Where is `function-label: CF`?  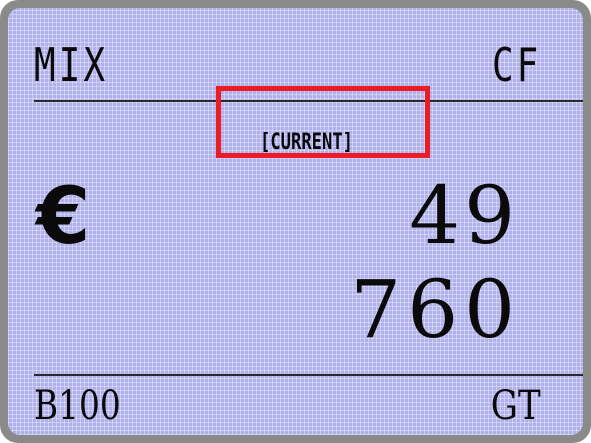
function-label: CF is located at coordinates (516, 65).